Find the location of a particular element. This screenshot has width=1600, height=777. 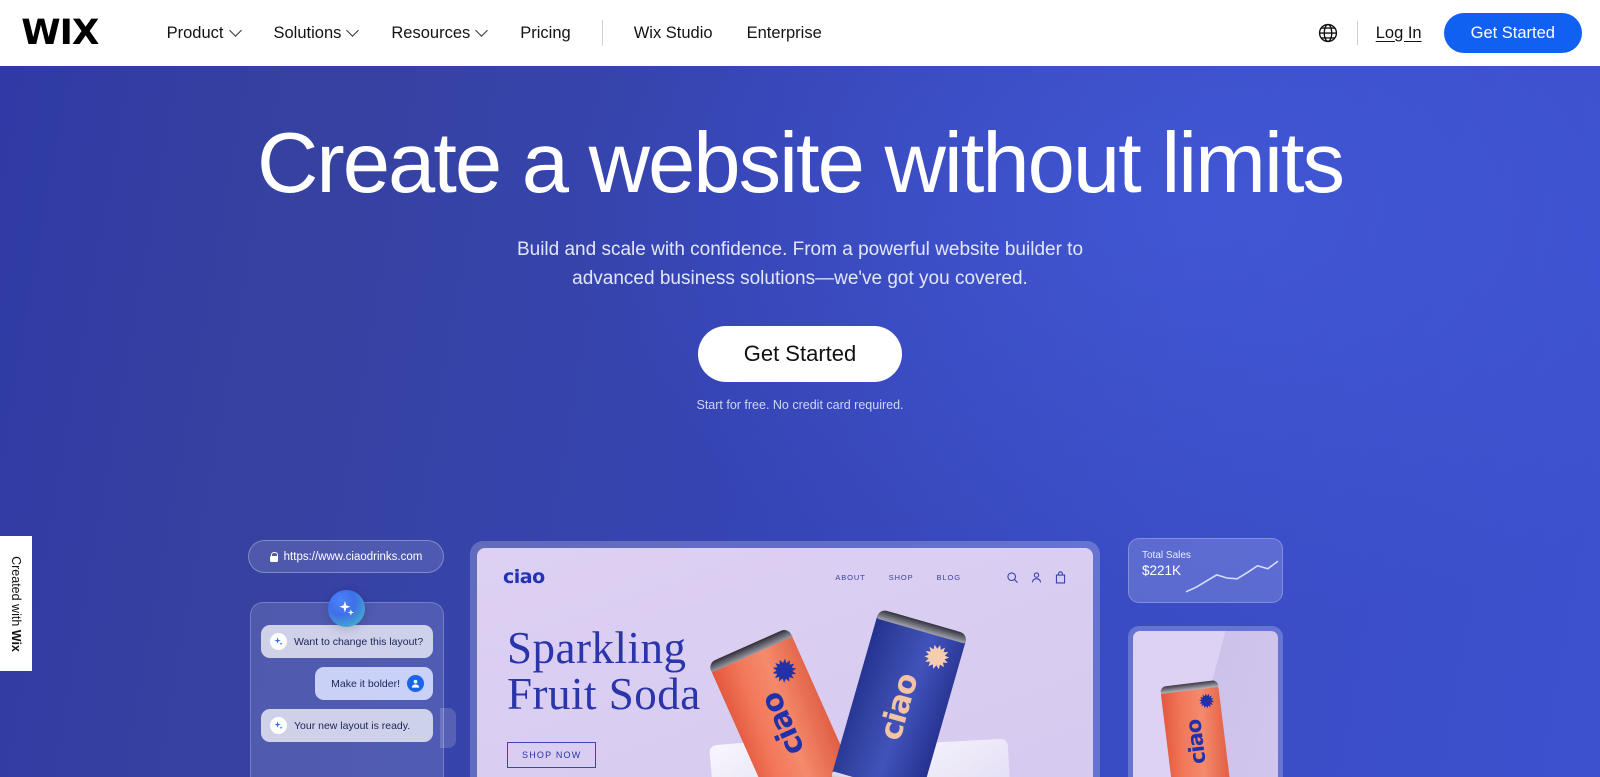

user-icon is located at coordinates (1036, 577).